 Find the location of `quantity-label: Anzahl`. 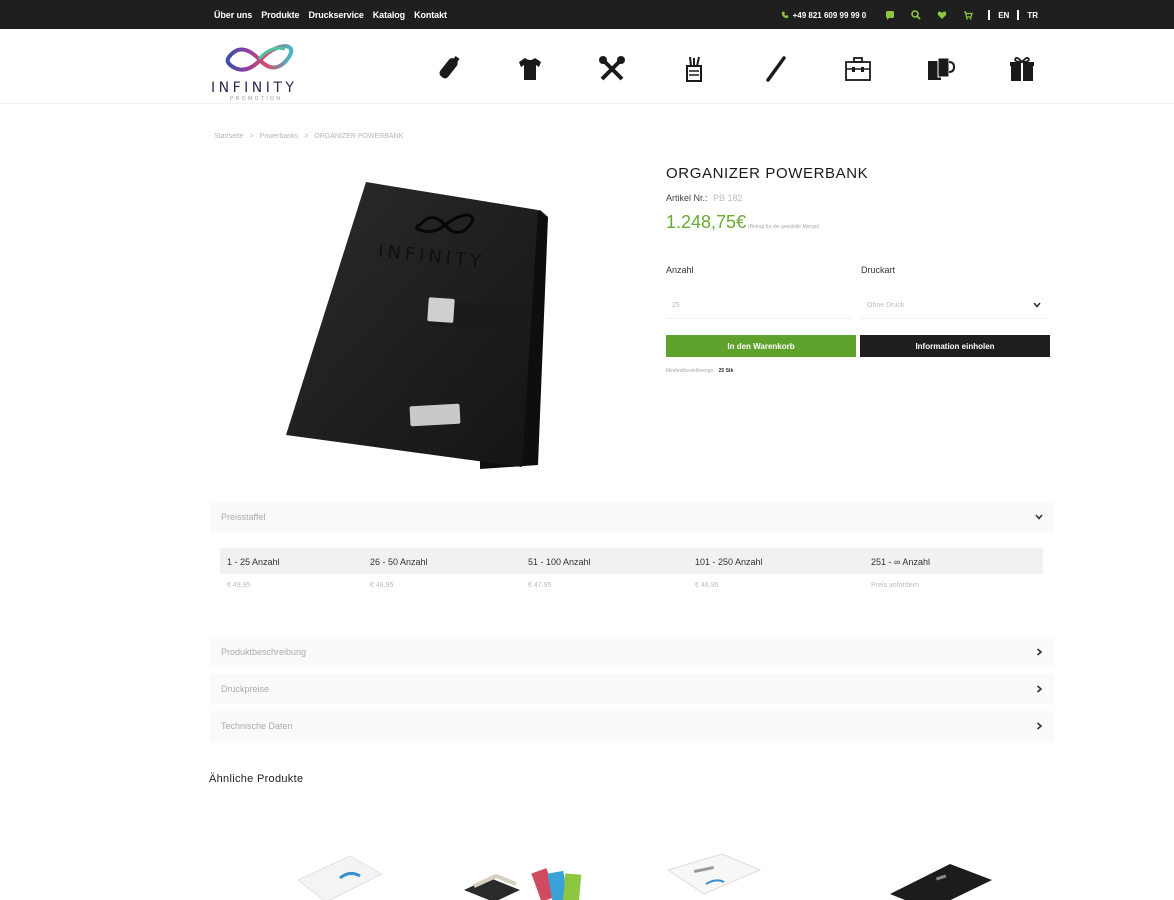

quantity-label: Anzahl is located at coordinates (680, 270).